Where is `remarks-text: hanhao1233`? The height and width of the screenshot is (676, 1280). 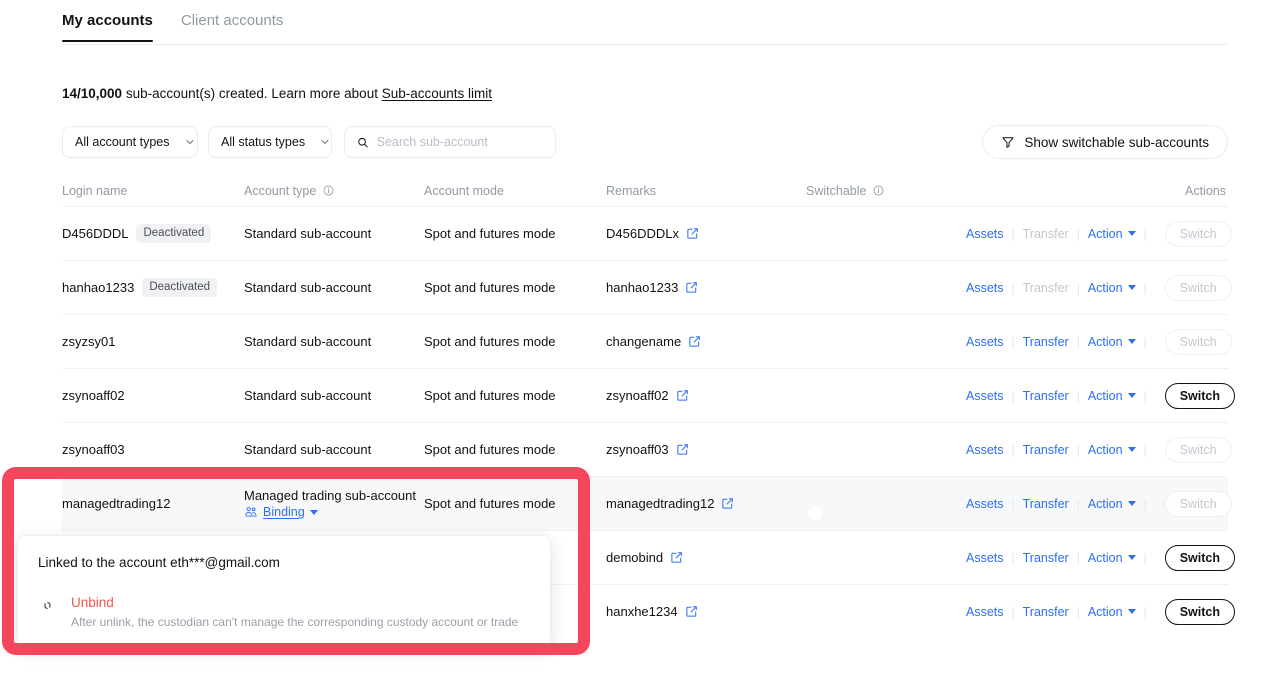
remarks-text: hanhao1233 is located at coordinates (642, 287).